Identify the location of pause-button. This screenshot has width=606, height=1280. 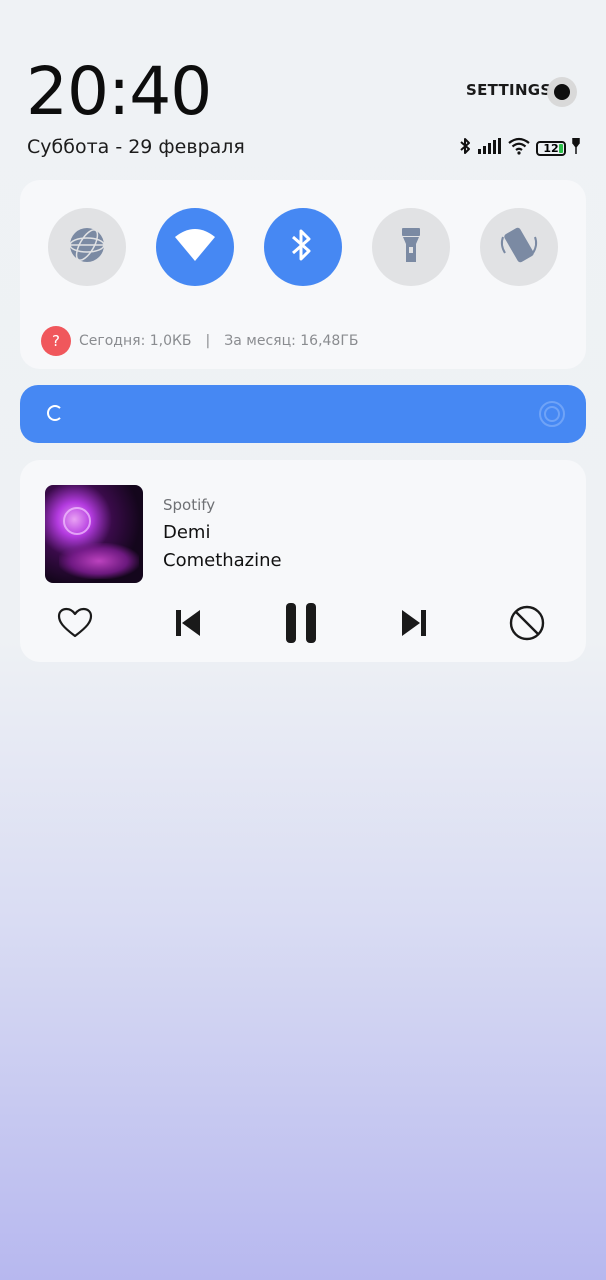
(301, 625).